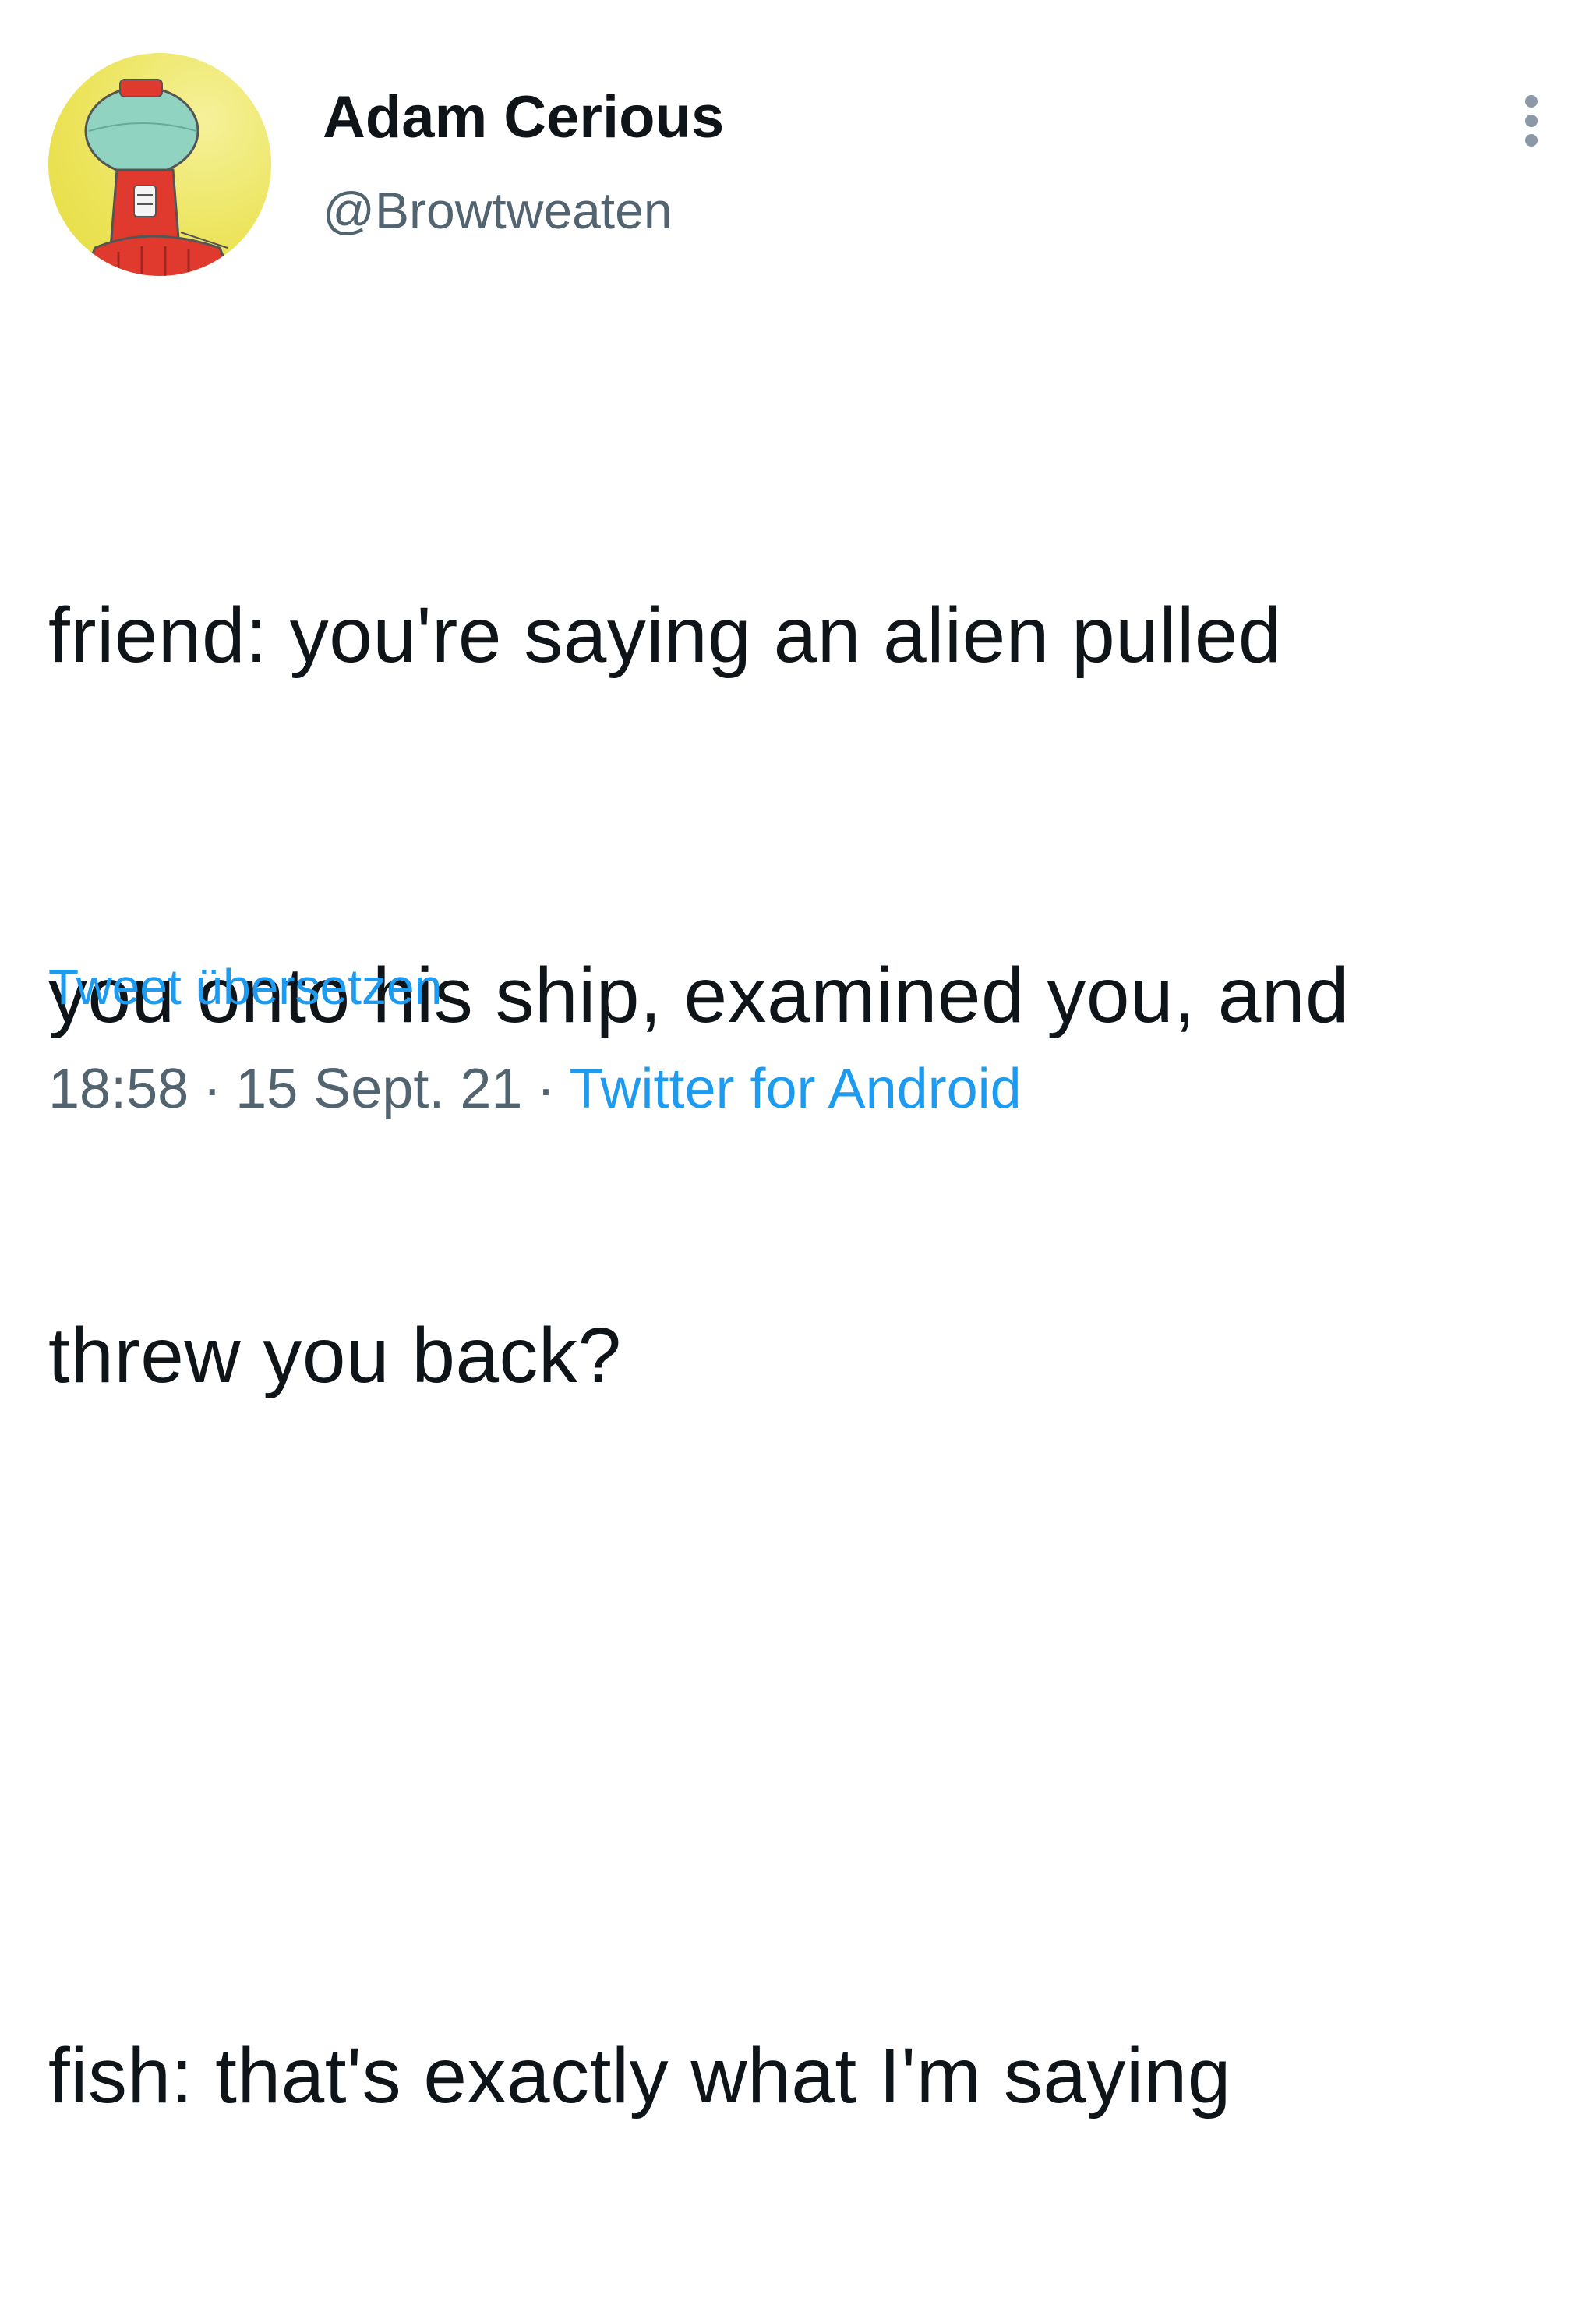 The height and width of the screenshot is (2298, 1596). Describe the element at coordinates (378, 1089) in the screenshot. I see `tweet-date: 15 Sept. 21` at that location.